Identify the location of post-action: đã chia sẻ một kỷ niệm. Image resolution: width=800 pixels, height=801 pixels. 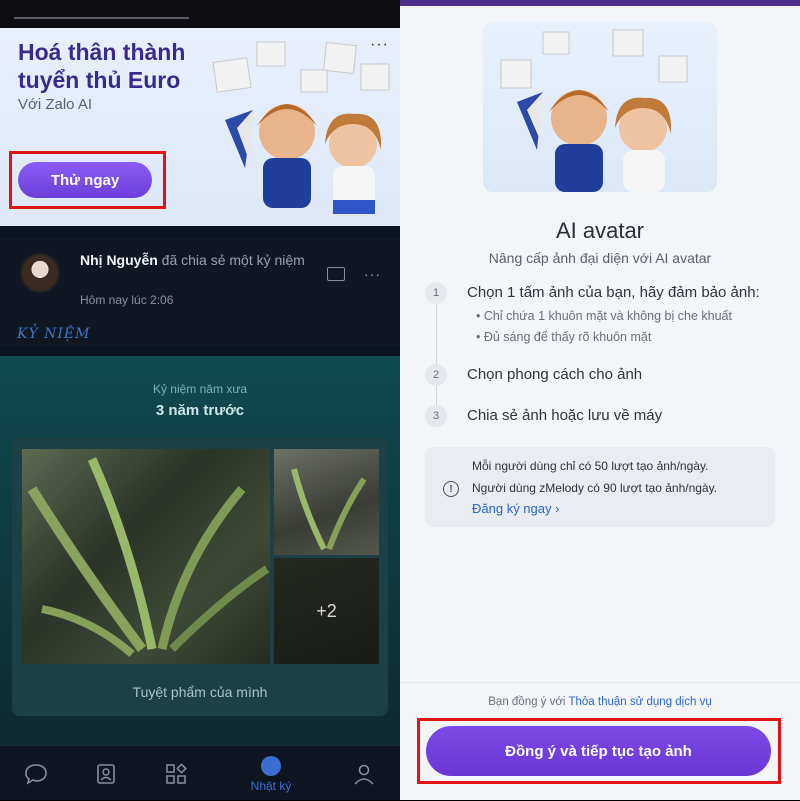
(233, 260).